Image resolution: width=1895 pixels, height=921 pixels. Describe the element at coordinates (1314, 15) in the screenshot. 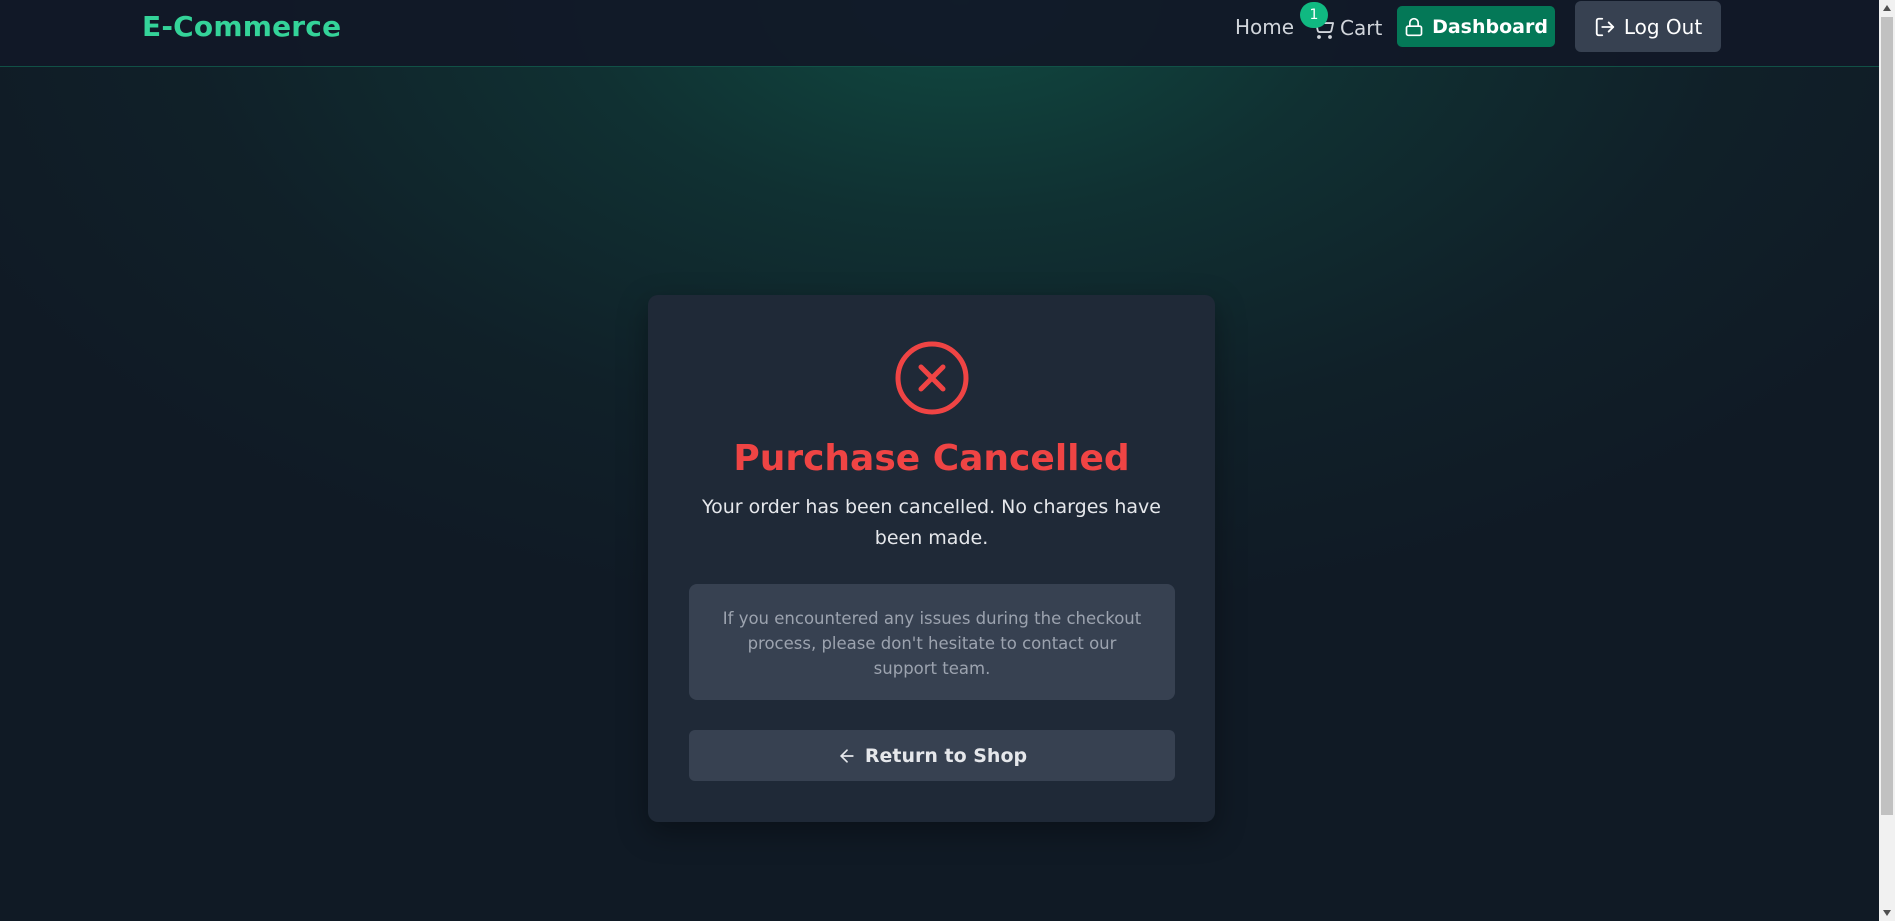

I see `cart-count-badge: 1` at that location.